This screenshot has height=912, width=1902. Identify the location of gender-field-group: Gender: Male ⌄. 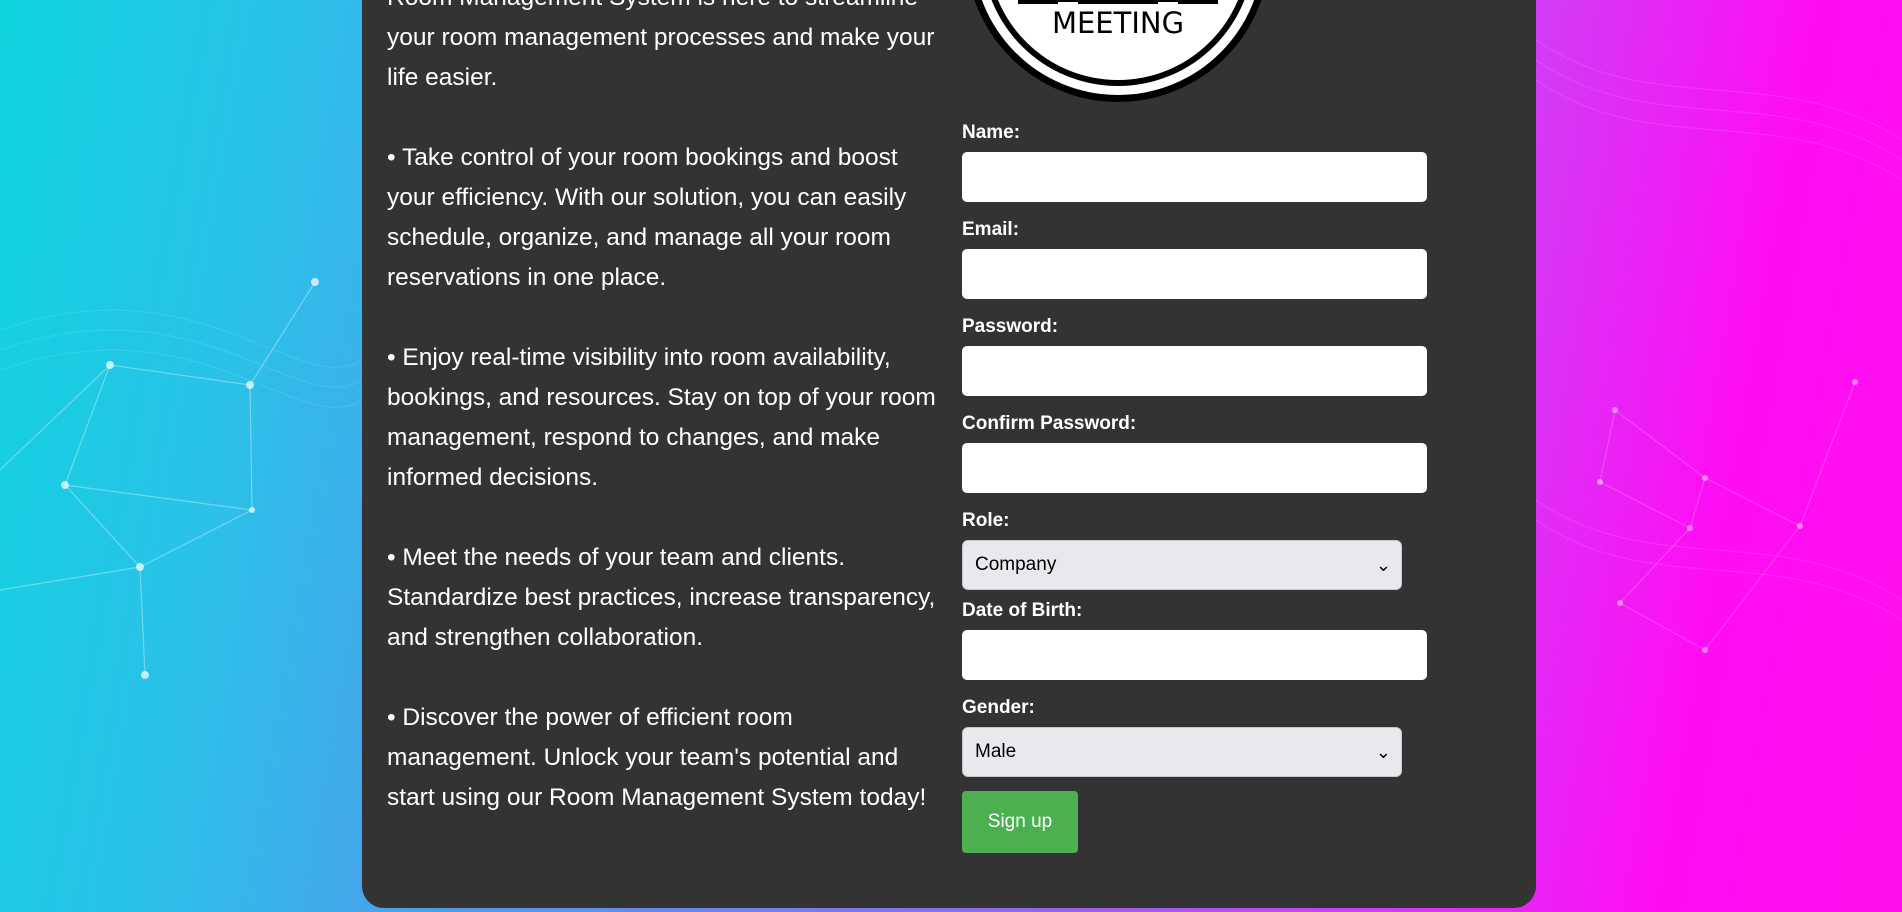
(1197, 736).